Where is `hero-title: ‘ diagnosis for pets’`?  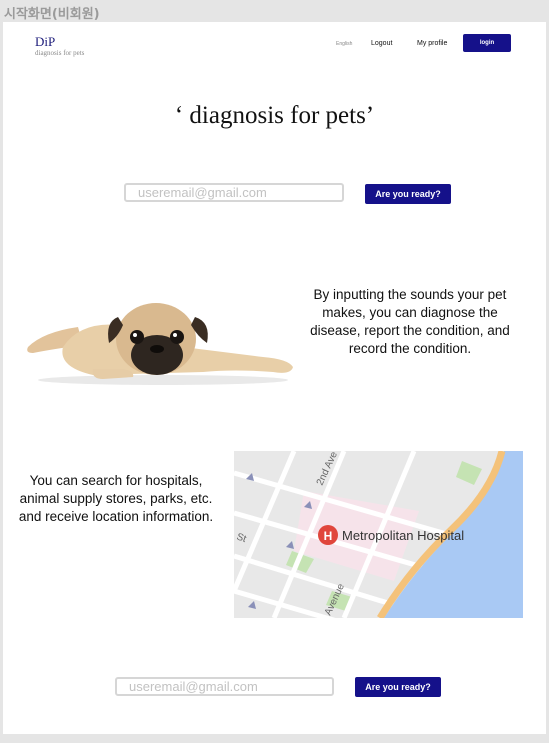 hero-title: ‘ diagnosis for pets’ is located at coordinates (274, 115).